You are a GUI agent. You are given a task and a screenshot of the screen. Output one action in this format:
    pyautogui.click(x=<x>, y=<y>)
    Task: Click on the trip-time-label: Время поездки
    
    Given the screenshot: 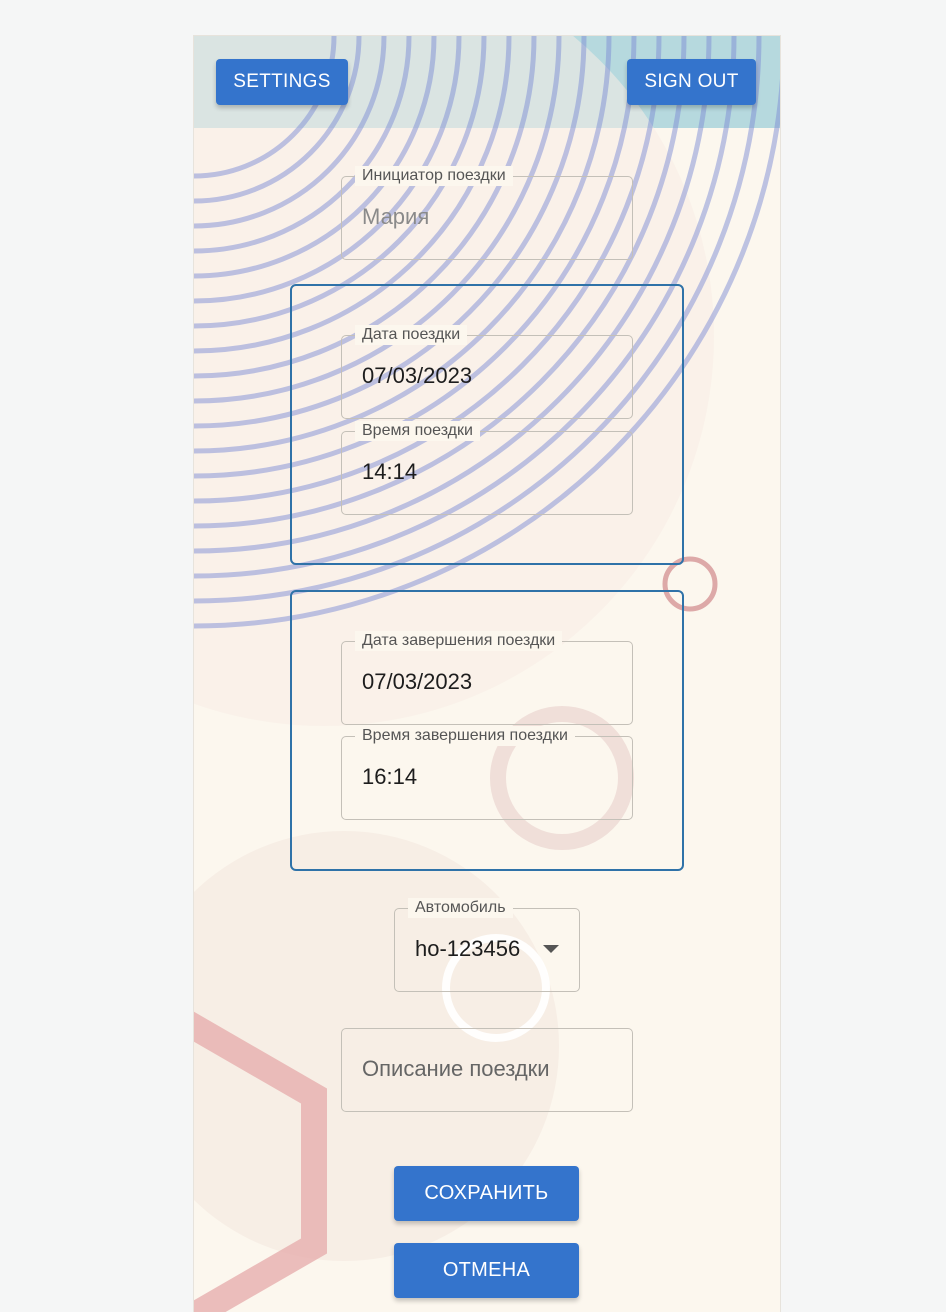 What is the action you would take?
    pyautogui.click(x=417, y=431)
    